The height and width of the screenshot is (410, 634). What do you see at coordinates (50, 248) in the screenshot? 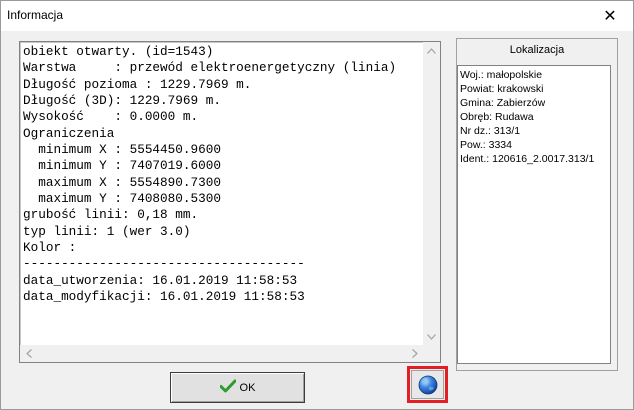
I see `info-line-color: Kolor :` at bounding box center [50, 248].